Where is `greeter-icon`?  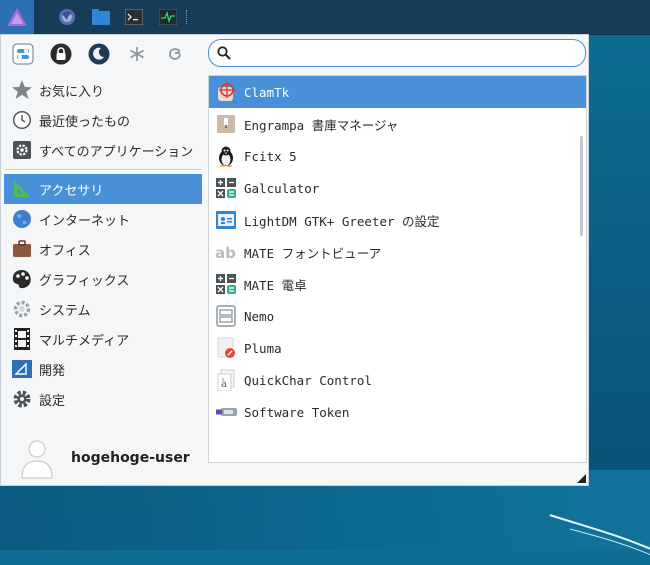
greeter-icon is located at coordinates (226, 220).